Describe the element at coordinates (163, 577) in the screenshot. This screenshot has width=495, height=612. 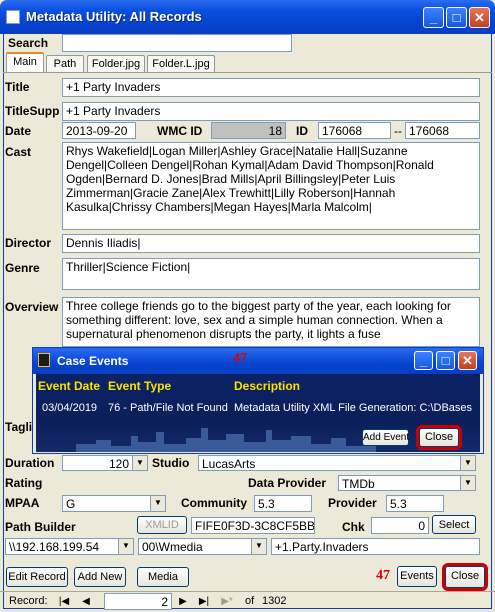
I see `media-button: Media` at that location.